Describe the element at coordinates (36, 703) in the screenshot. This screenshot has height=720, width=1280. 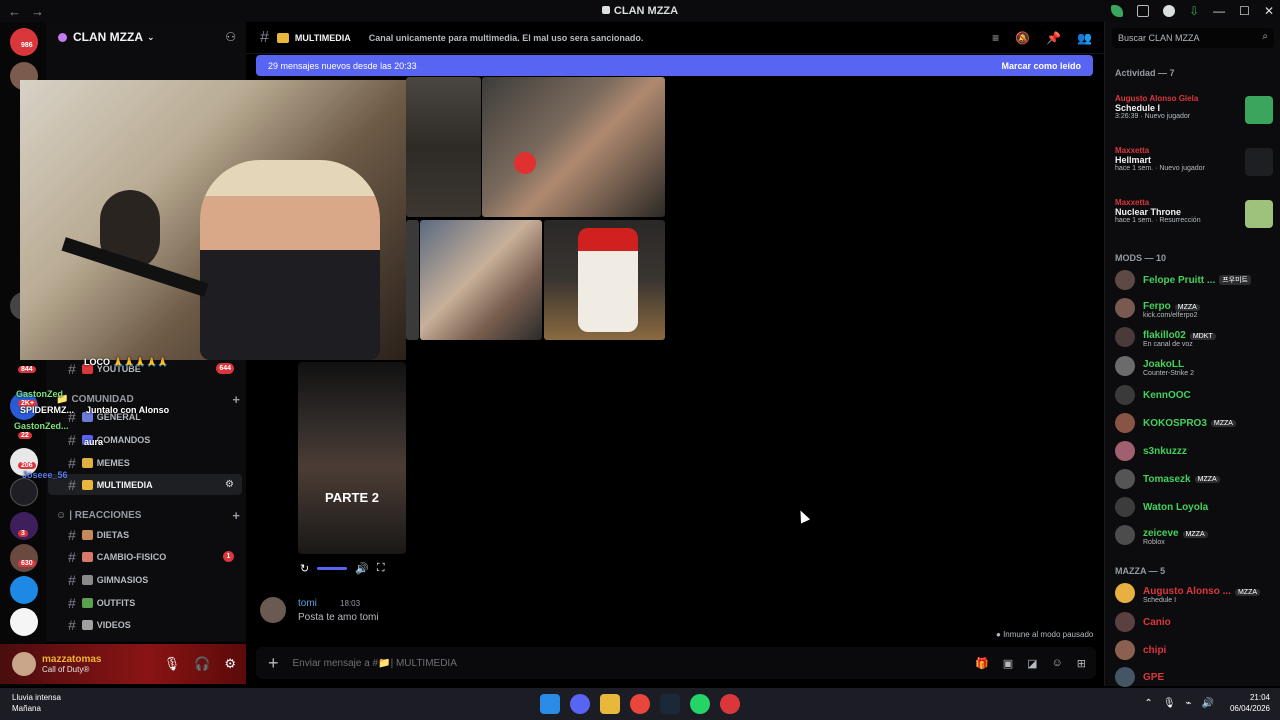
I see `weather-widget: Lluvia intensa Mañana` at that location.